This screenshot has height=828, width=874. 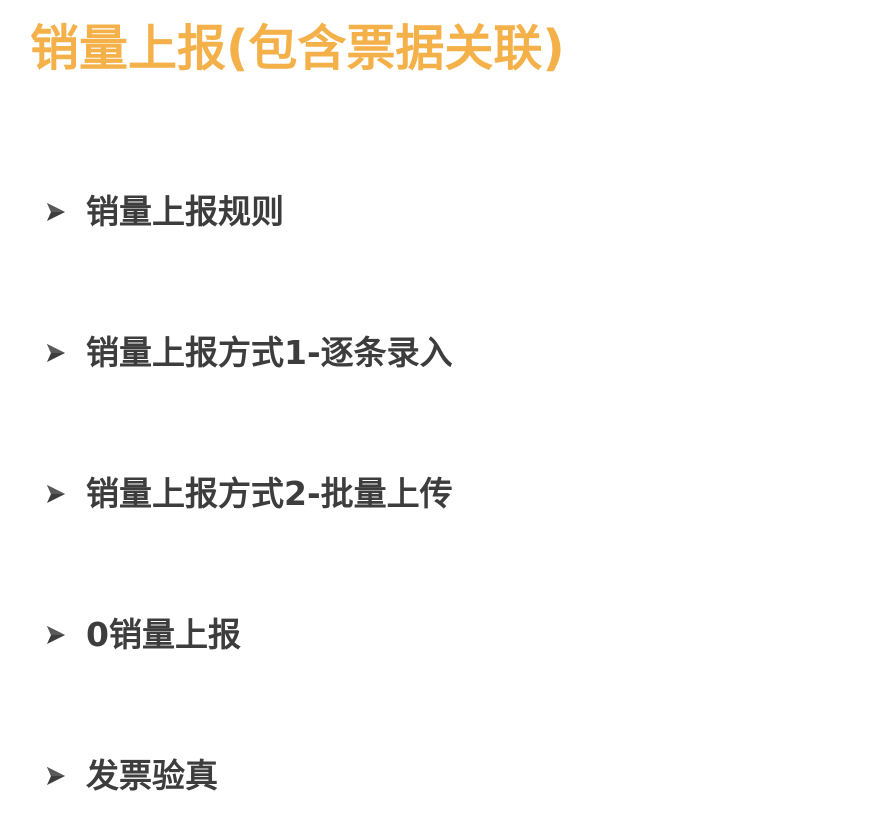 What do you see at coordinates (163, 634) in the screenshot?
I see `list-item-label: 0销量上报` at bounding box center [163, 634].